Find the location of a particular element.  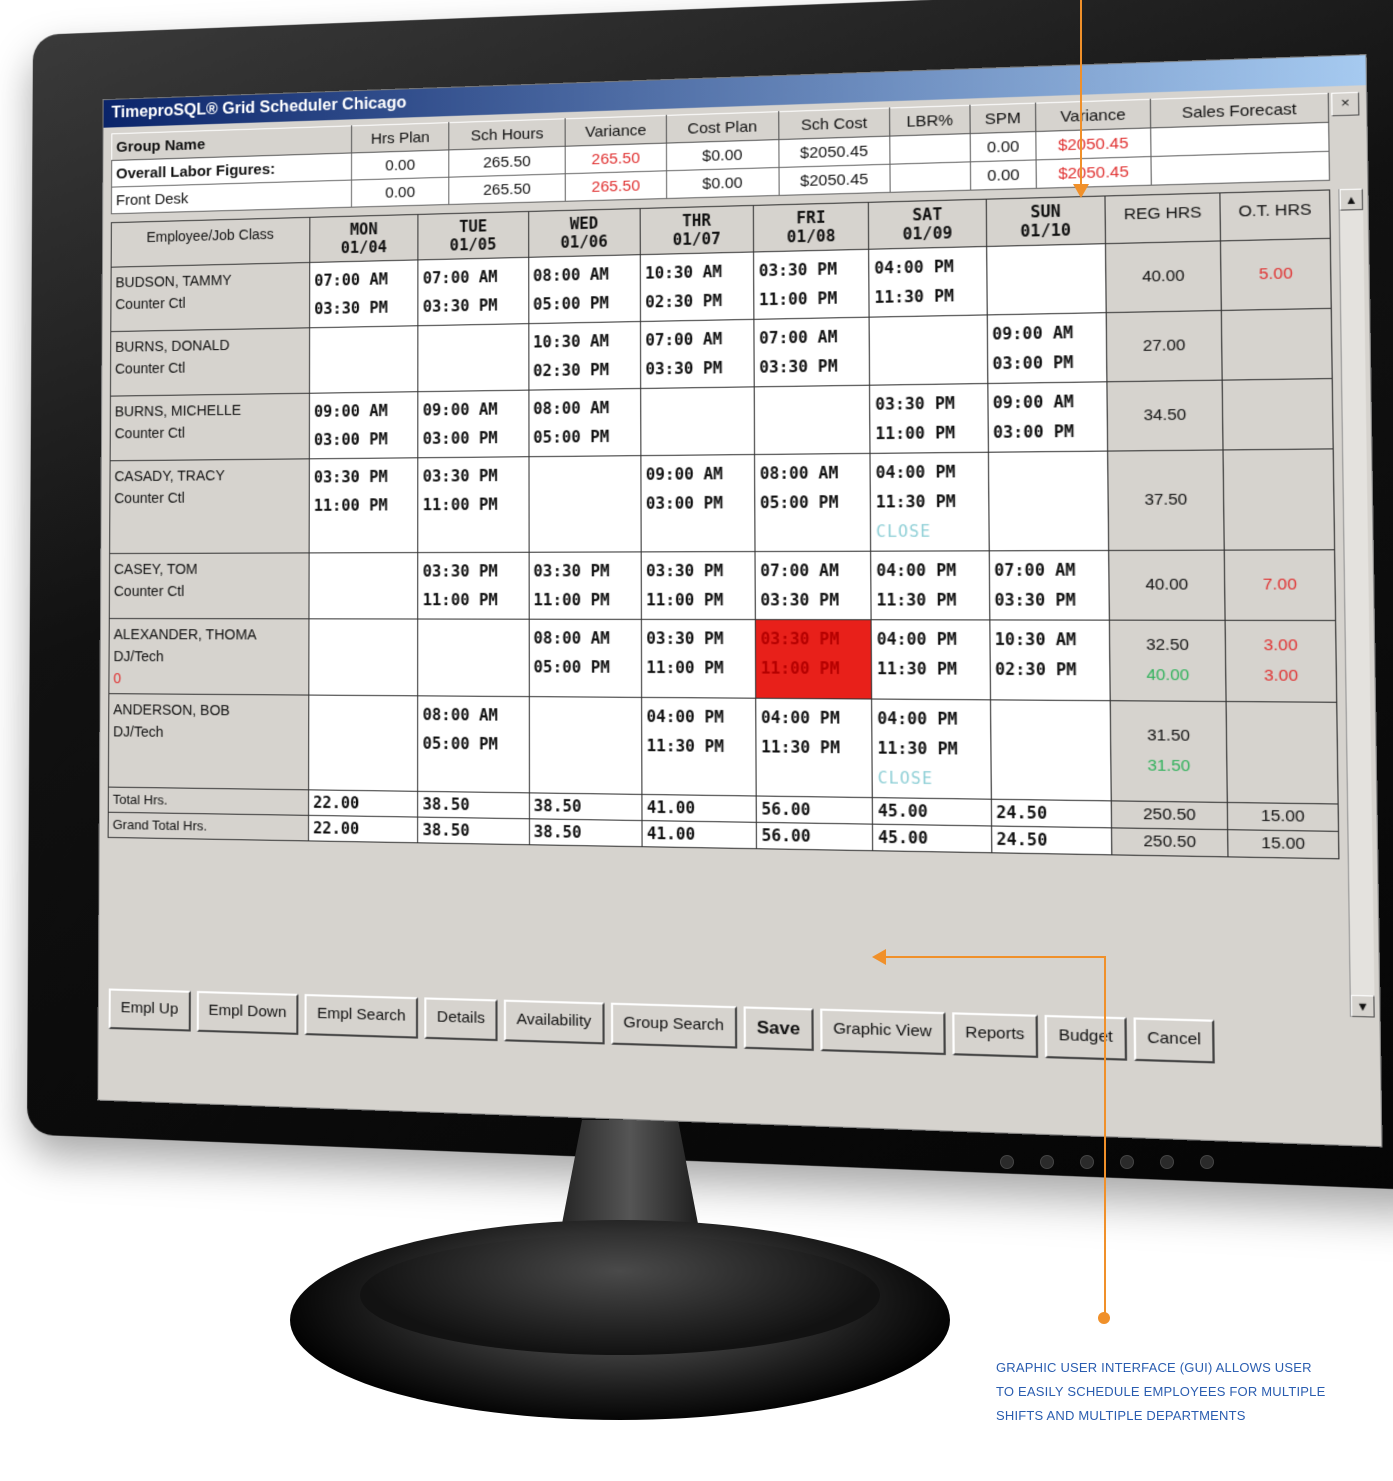

day-header: SUN 01/10 is located at coordinates (1046, 221).